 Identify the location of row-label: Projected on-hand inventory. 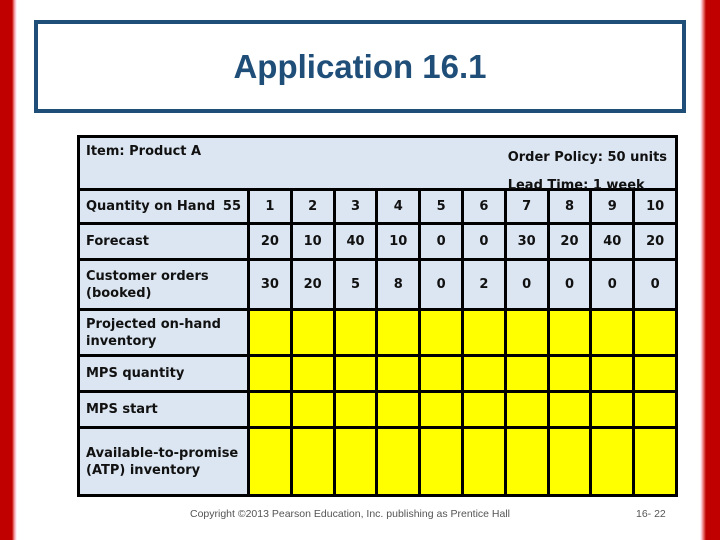
(163, 332).